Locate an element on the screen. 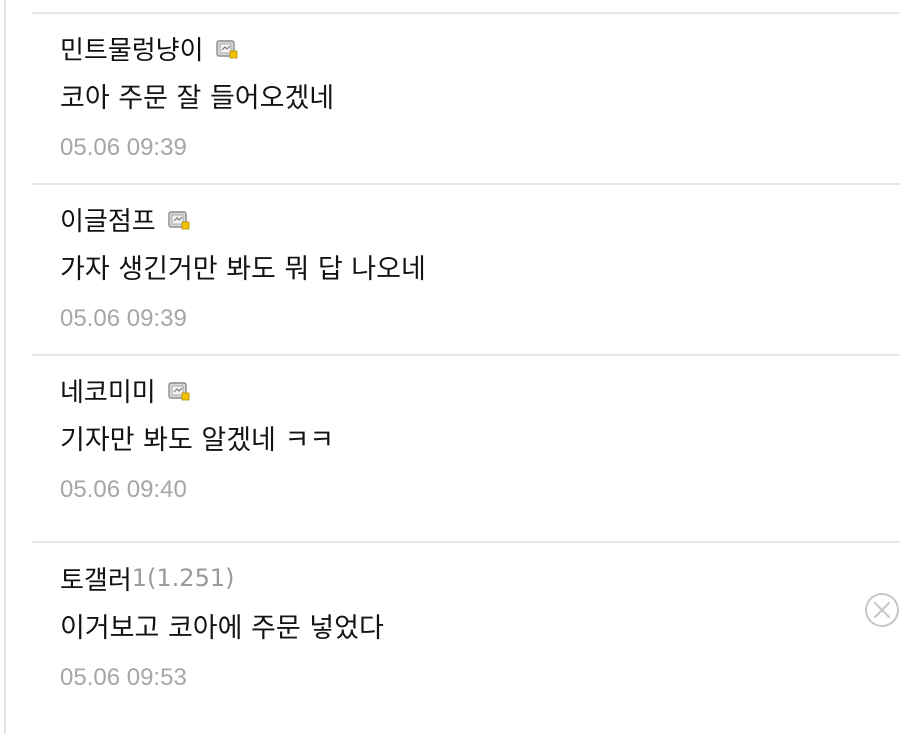 Image resolution: width=900 pixels, height=734 pixels. comment-text: 이거보고 코아에 주문 넣었다 is located at coordinates (222, 628).